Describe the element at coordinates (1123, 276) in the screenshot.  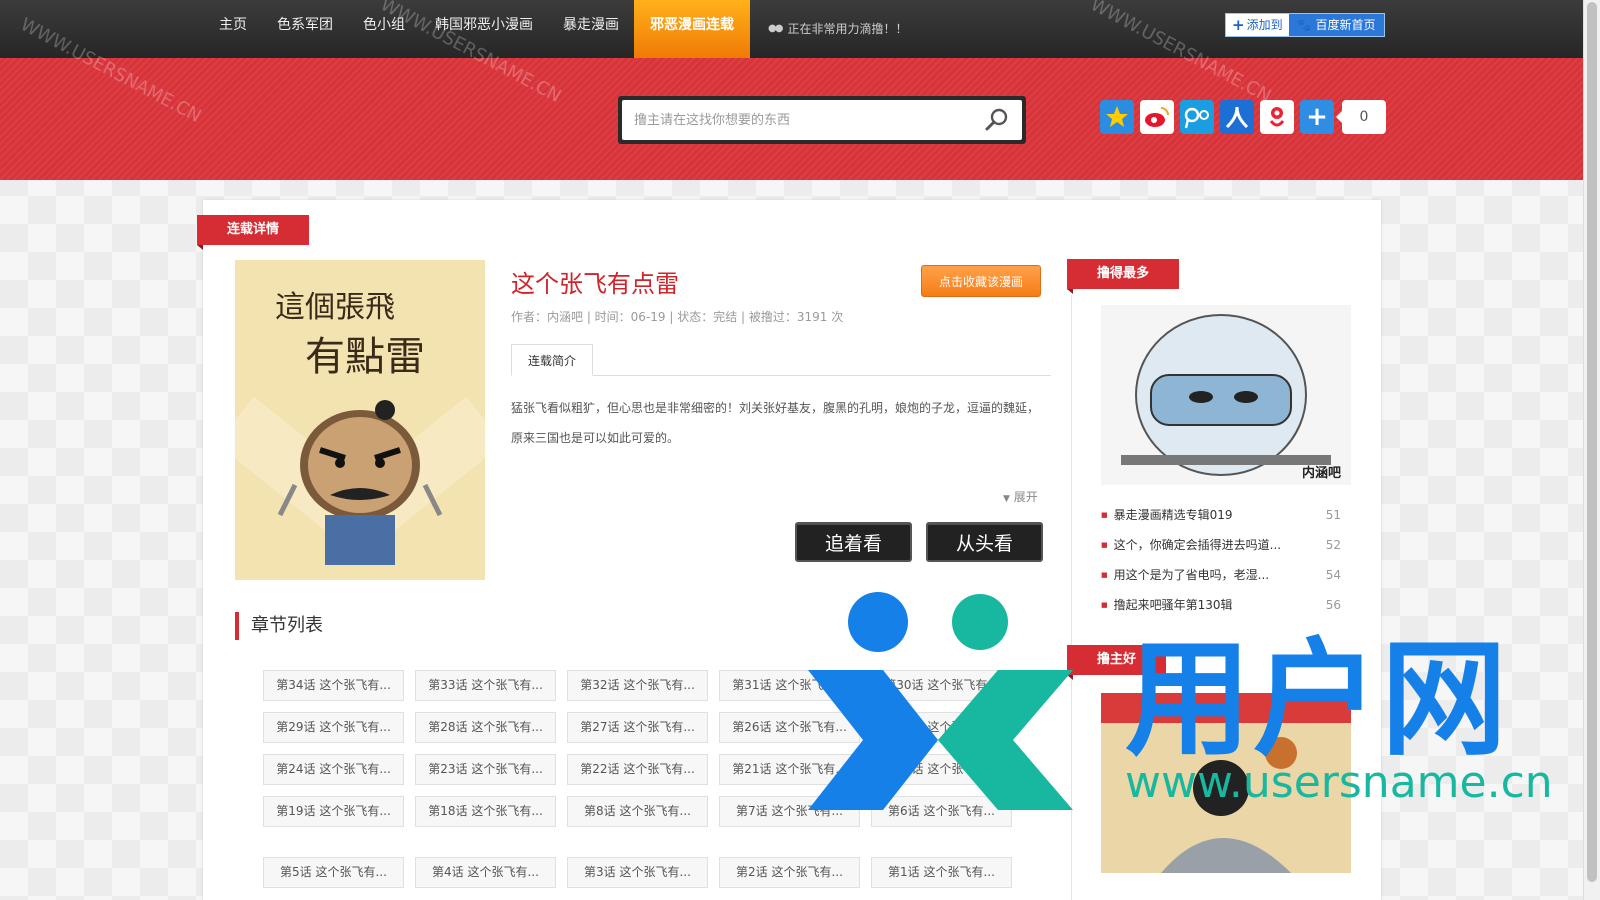
I see `top-viewed-ribbon: 撸得最多` at that location.